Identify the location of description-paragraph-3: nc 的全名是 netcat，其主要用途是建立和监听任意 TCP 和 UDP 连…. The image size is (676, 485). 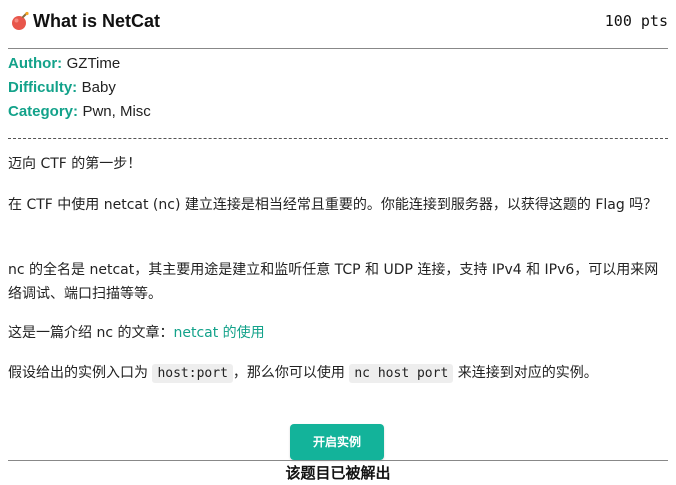
(333, 282).